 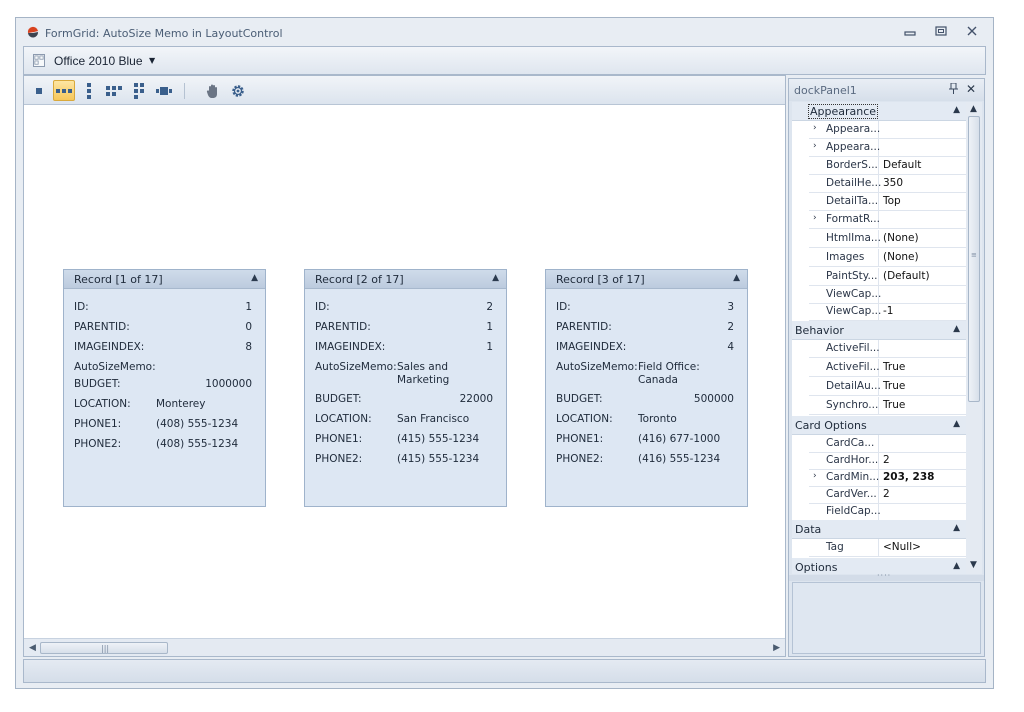 What do you see at coordinates (405, 279) in the screenshot?
I see `card-header: Record [2 of 17] ▲` at bounding box center [405, 279].